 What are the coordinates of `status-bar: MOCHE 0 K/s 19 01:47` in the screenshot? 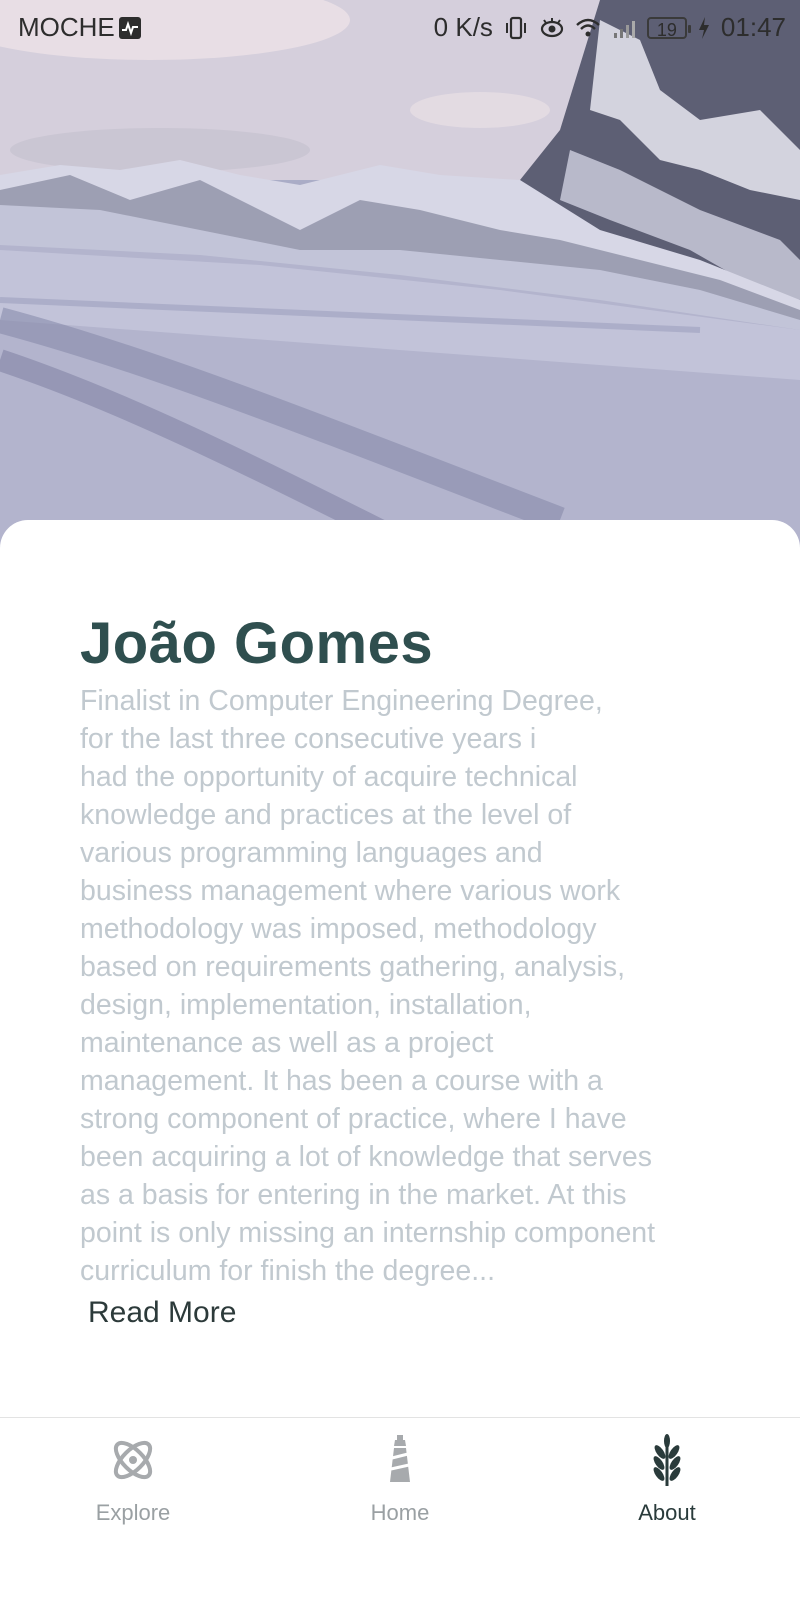 It's located at (400, 28).